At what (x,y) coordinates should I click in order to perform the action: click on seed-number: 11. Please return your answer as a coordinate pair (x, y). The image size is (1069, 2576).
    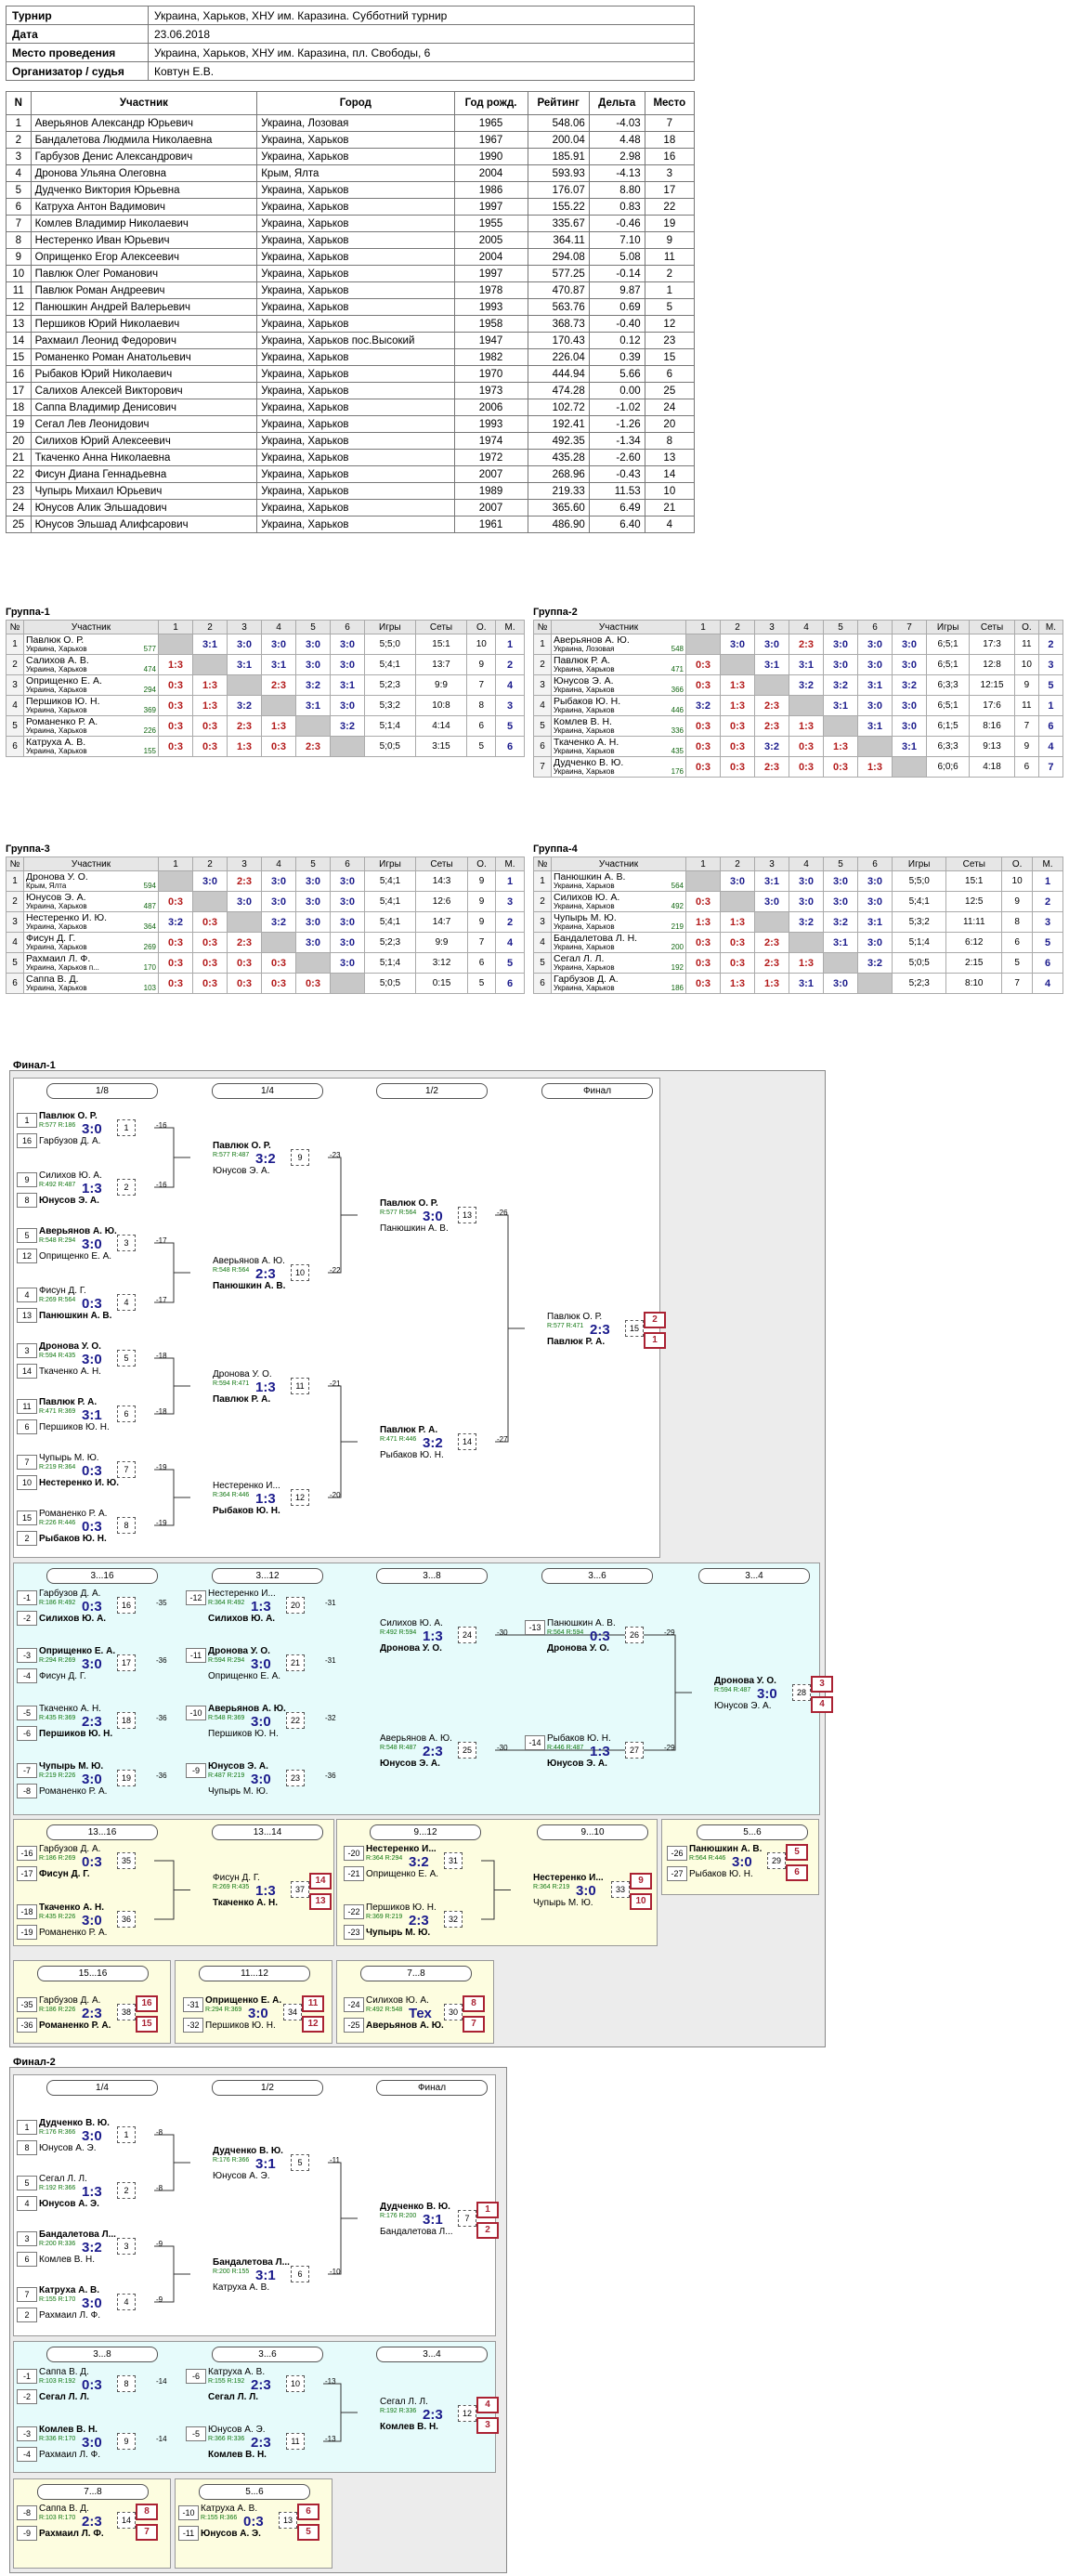
    Looking at the image, I should click on (27, 1406).